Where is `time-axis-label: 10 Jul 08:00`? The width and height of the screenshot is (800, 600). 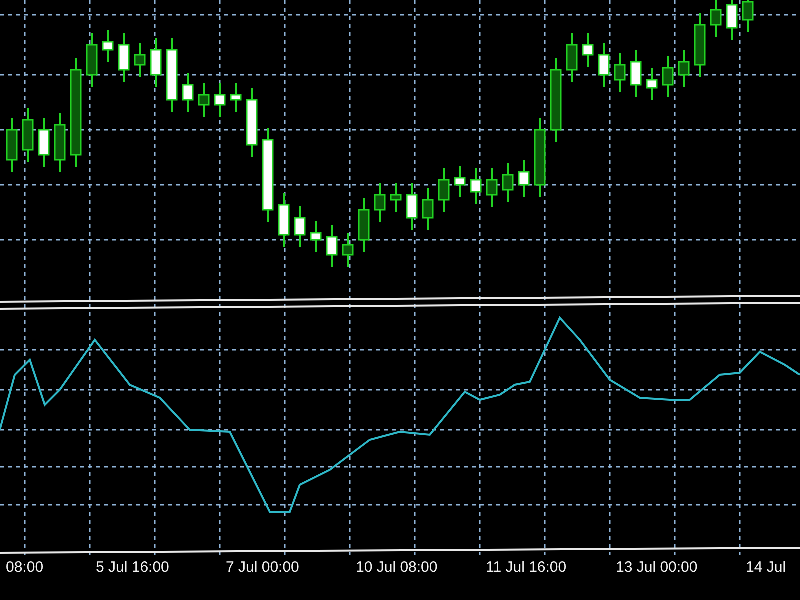
time-axis-label: 10 Jul 08:00 is located at coordinates (397, 567).